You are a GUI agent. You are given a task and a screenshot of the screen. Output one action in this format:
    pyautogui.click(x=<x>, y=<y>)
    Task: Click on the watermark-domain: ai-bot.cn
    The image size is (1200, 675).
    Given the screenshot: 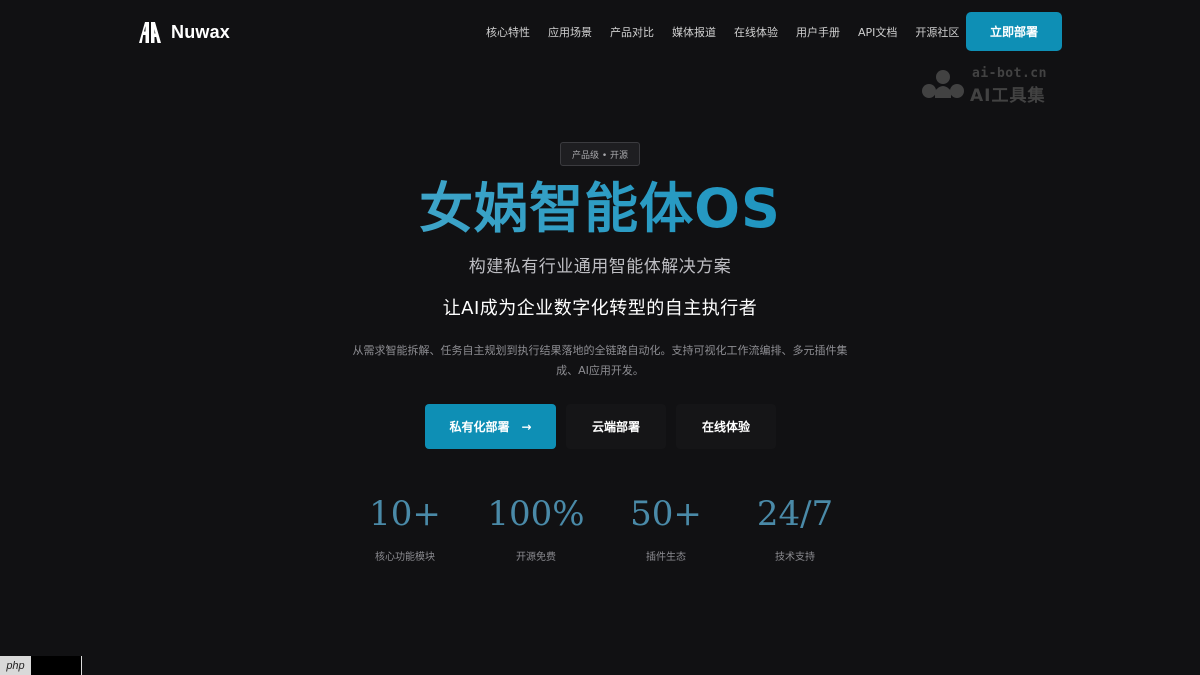 What is the action you would take?
    pyautogui.click(x=1009, y=73)
    